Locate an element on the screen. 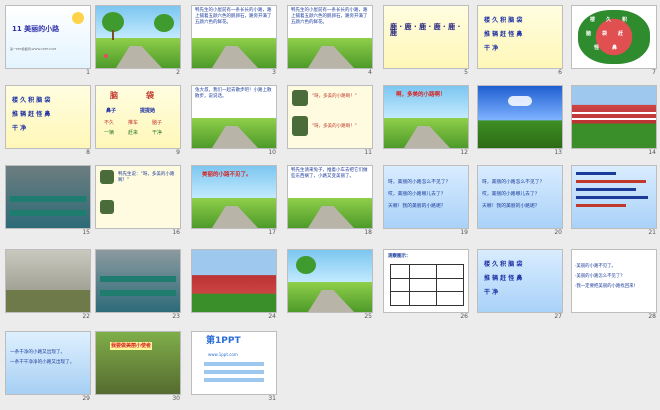  slide-27-thumb: 楼 久 积 脑 袋 推 辆 赶 怪 鼻 干 净 is located at coordinates (520, 281).